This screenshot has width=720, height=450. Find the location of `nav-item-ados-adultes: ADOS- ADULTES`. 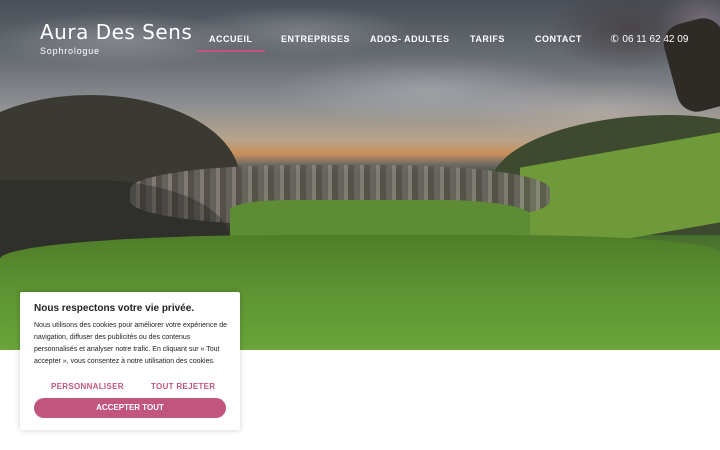

nav-item-ados-adultes: ADOS- ADULTES is located at coordinates (410, 39).